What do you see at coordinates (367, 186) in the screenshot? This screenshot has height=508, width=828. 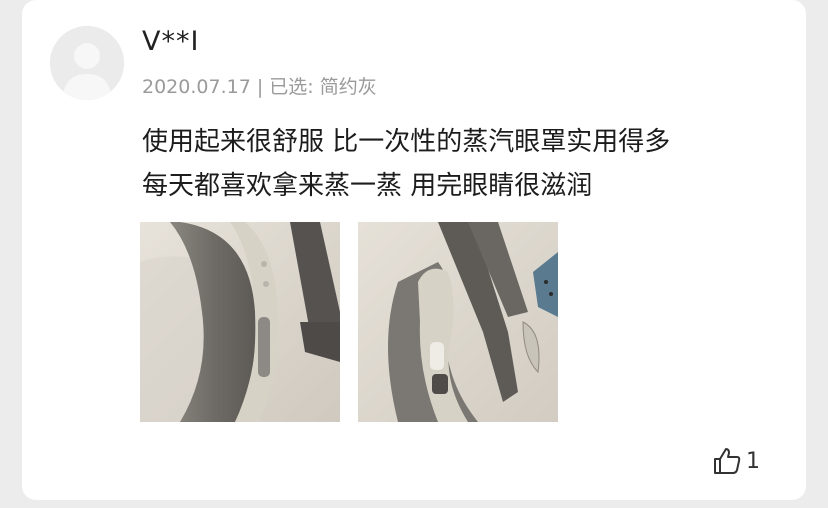 I see `review-text-line: 每天都喜欢拿来蒸一蒸 用完眼睛很滋润` at bounding box center [367, 186].